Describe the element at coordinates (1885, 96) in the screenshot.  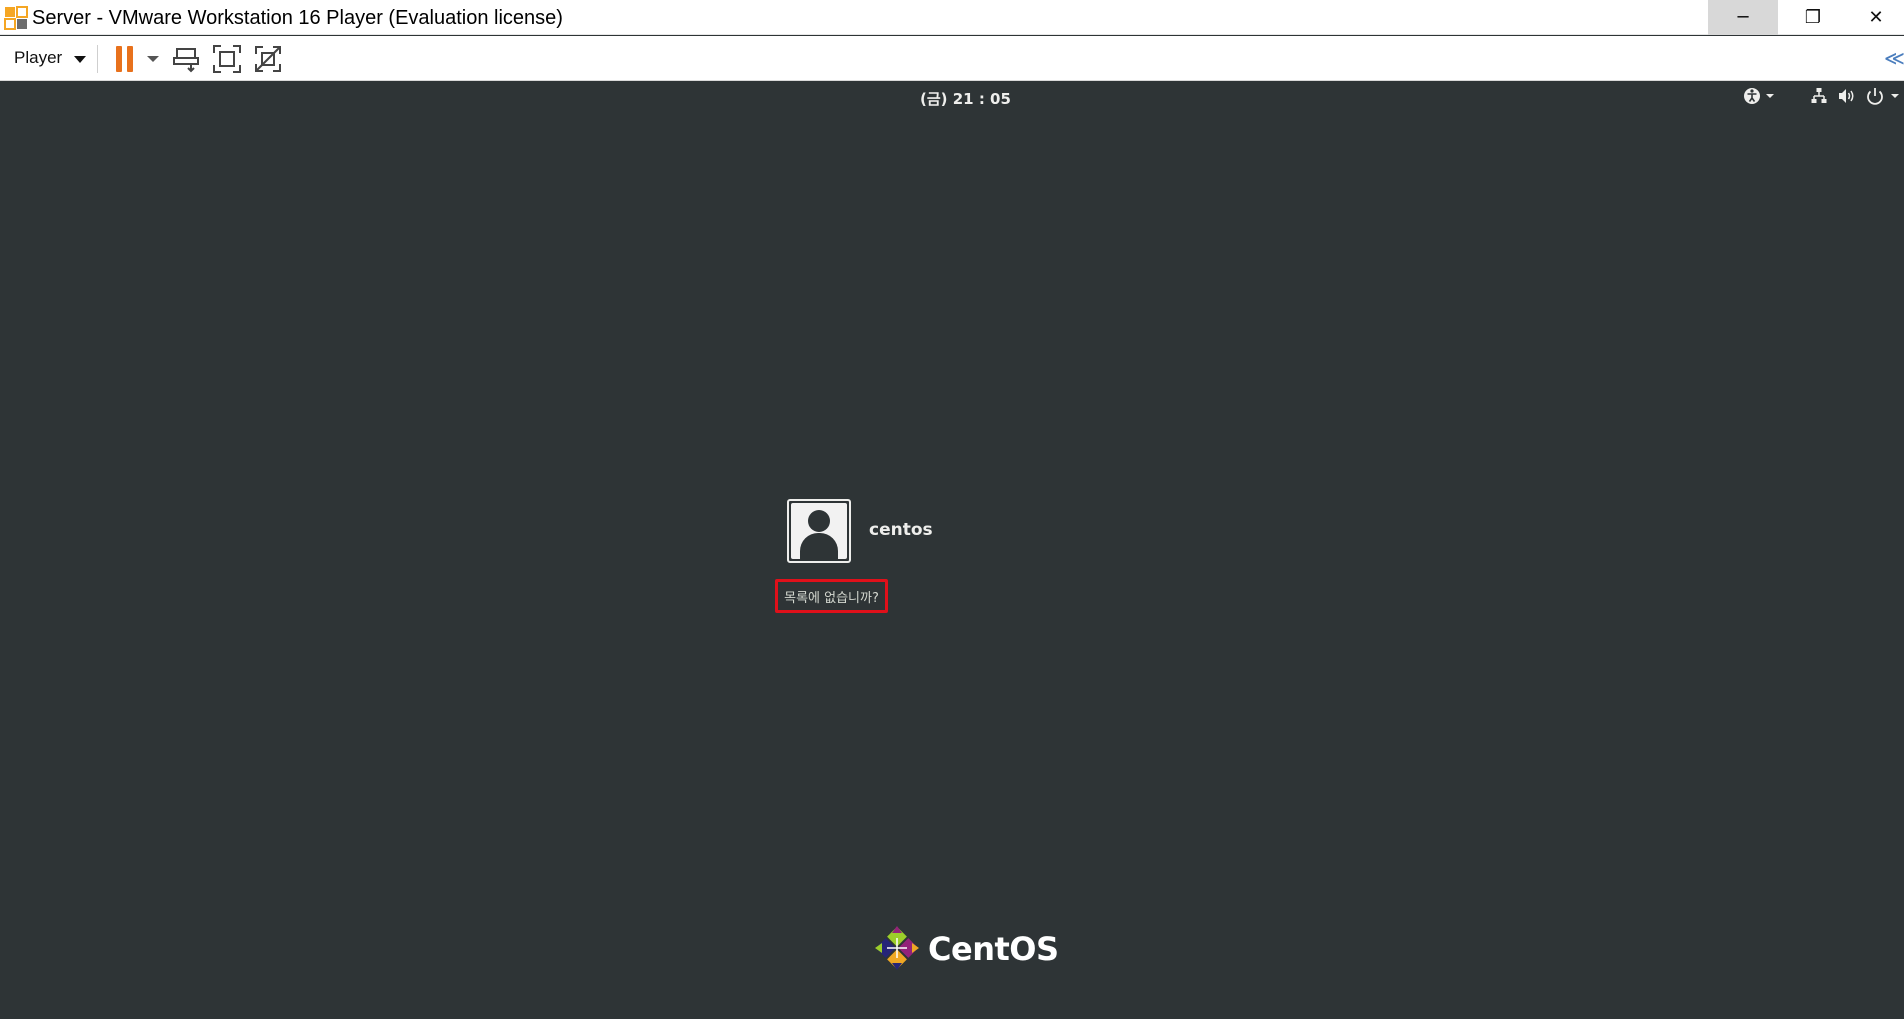
I see `power-icon` at that location.